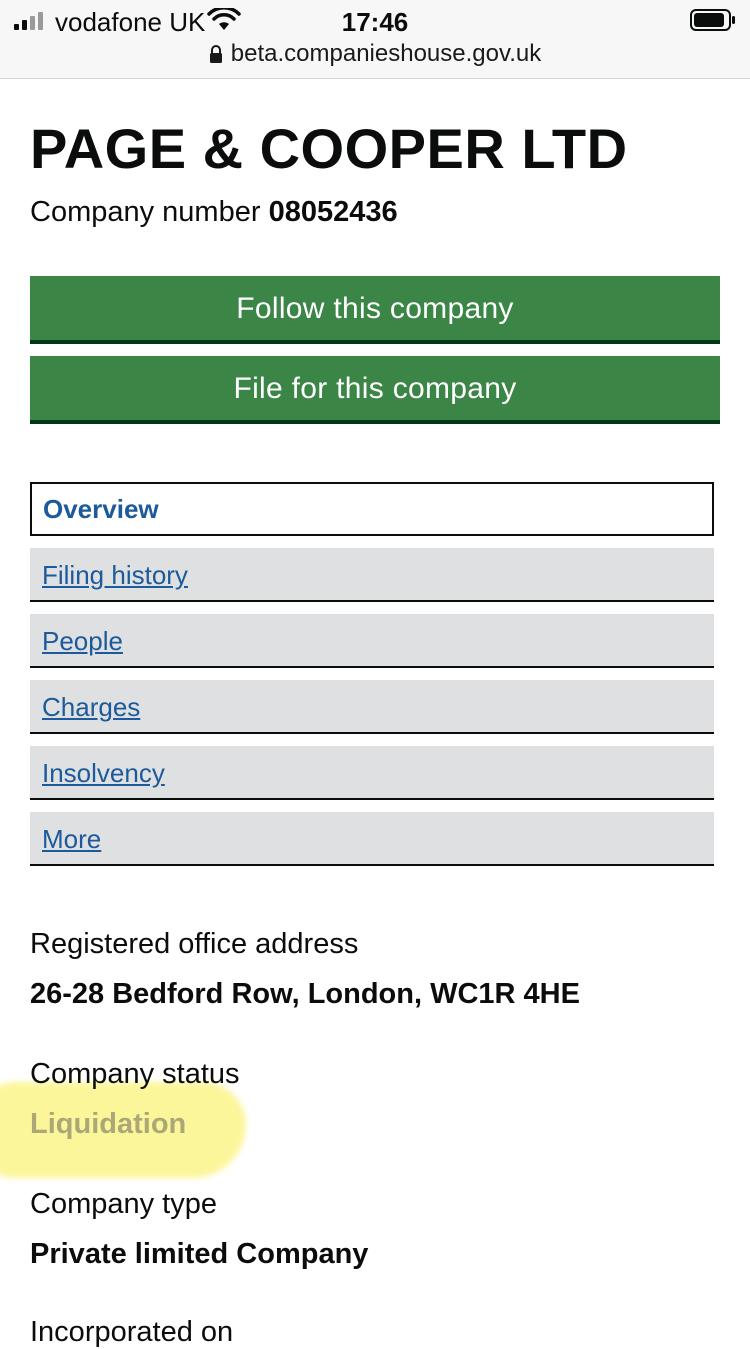 The height and width of the screenshot is (1349, 750). Describe the element at coordinates (372, 509) in the screenshot. I see `tab-overview: Overview` at that location.